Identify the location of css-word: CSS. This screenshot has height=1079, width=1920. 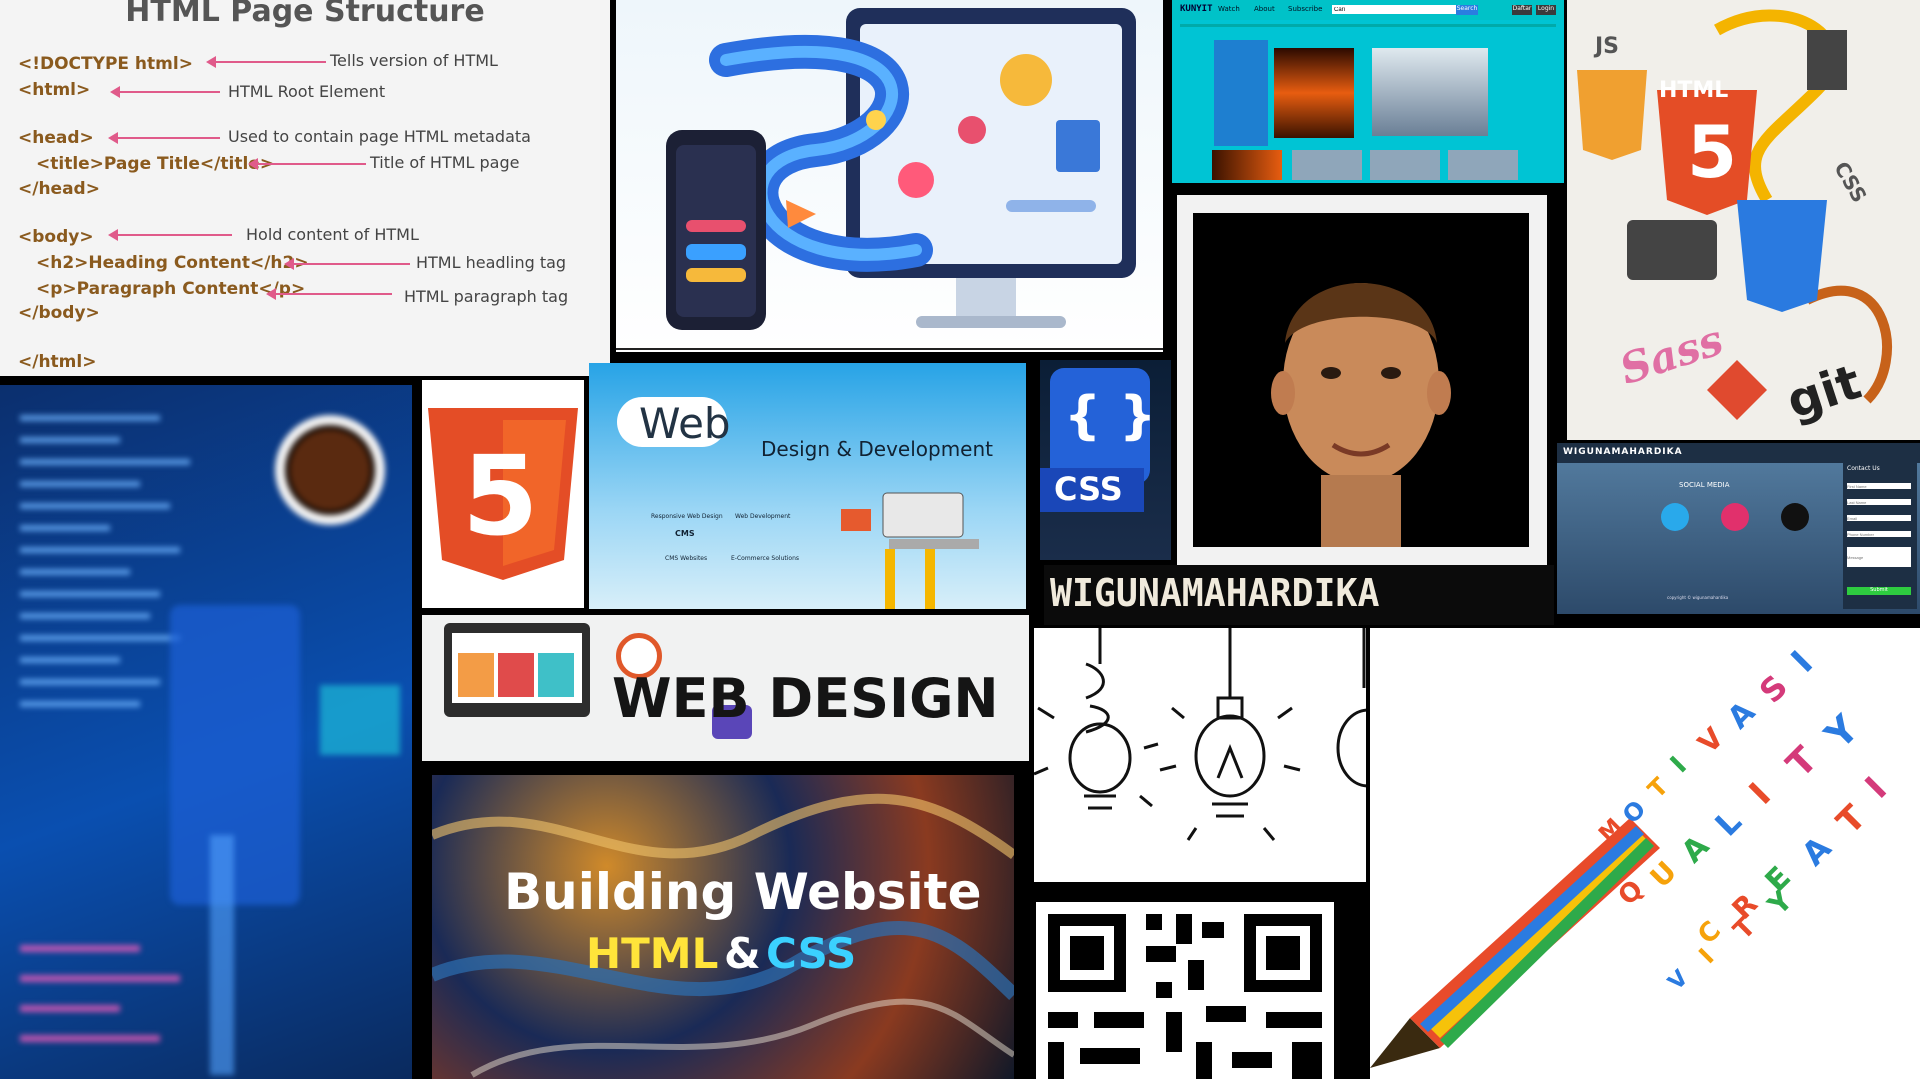
(811, 953).